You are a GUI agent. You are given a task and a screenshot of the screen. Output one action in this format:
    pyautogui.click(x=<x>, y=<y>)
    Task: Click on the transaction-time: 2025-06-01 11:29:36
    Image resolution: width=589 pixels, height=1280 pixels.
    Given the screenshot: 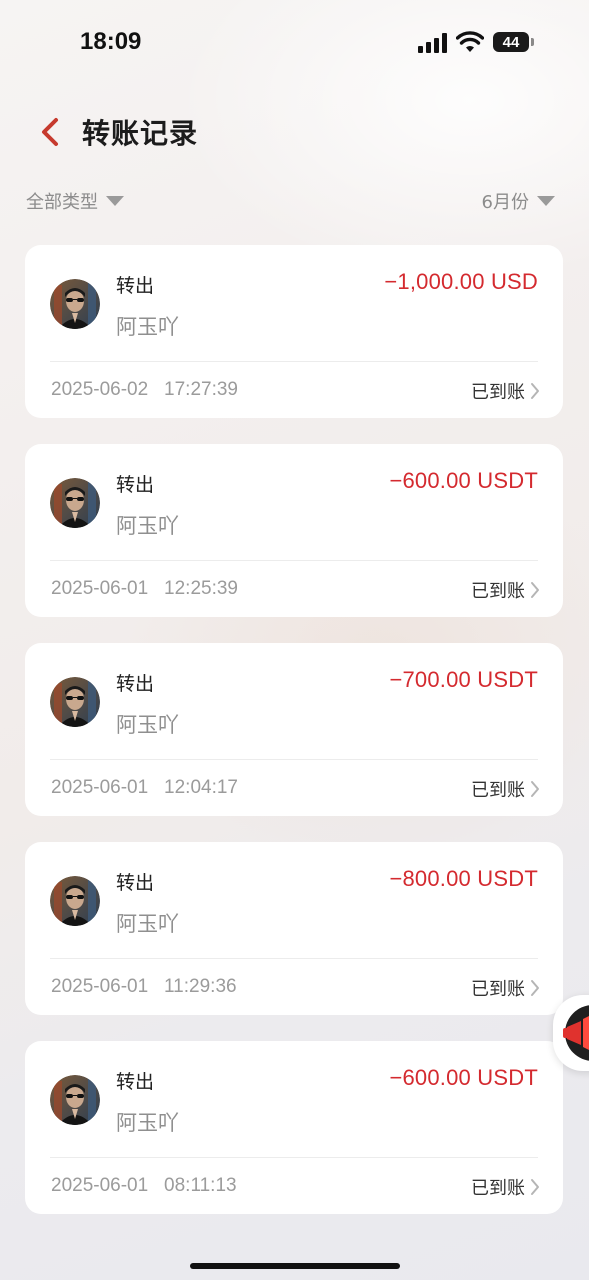 What is the action you would take?
    pyautogui.click(x=144, y=986)
    